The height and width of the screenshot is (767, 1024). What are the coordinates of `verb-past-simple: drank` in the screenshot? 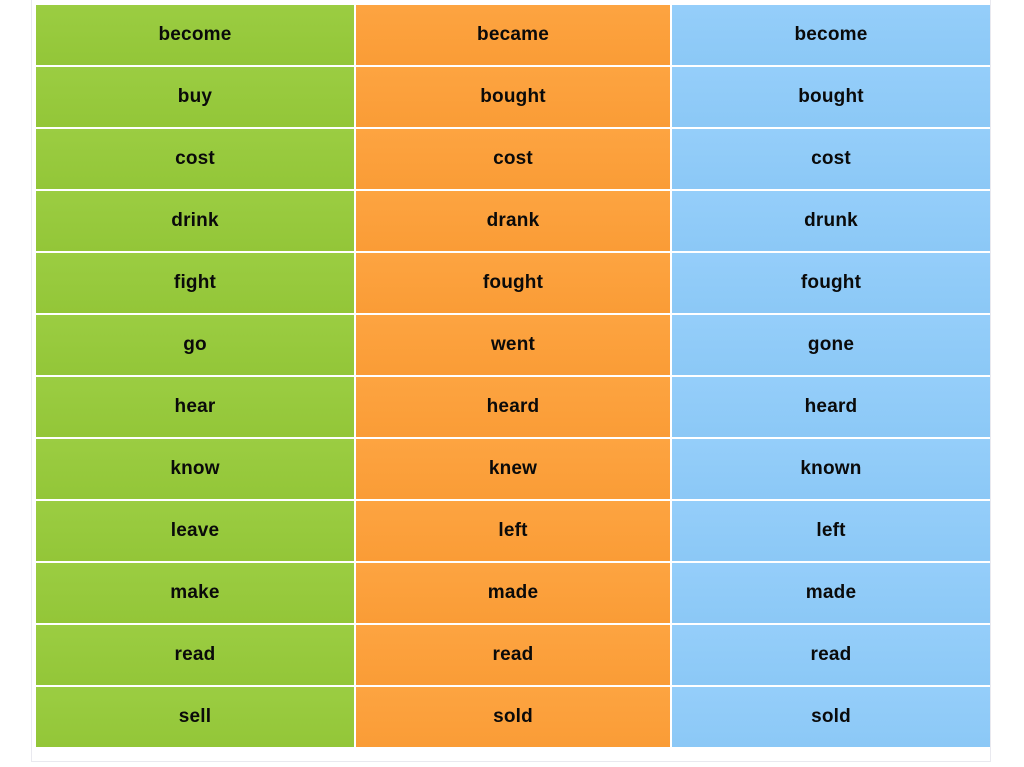 It's located at (513, 221).